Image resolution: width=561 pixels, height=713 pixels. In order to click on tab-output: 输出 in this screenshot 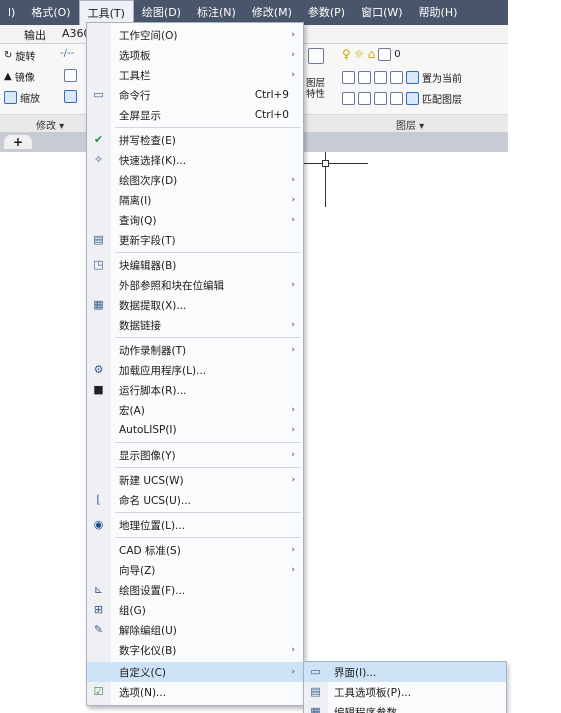, I will do `click(35, 35)`.